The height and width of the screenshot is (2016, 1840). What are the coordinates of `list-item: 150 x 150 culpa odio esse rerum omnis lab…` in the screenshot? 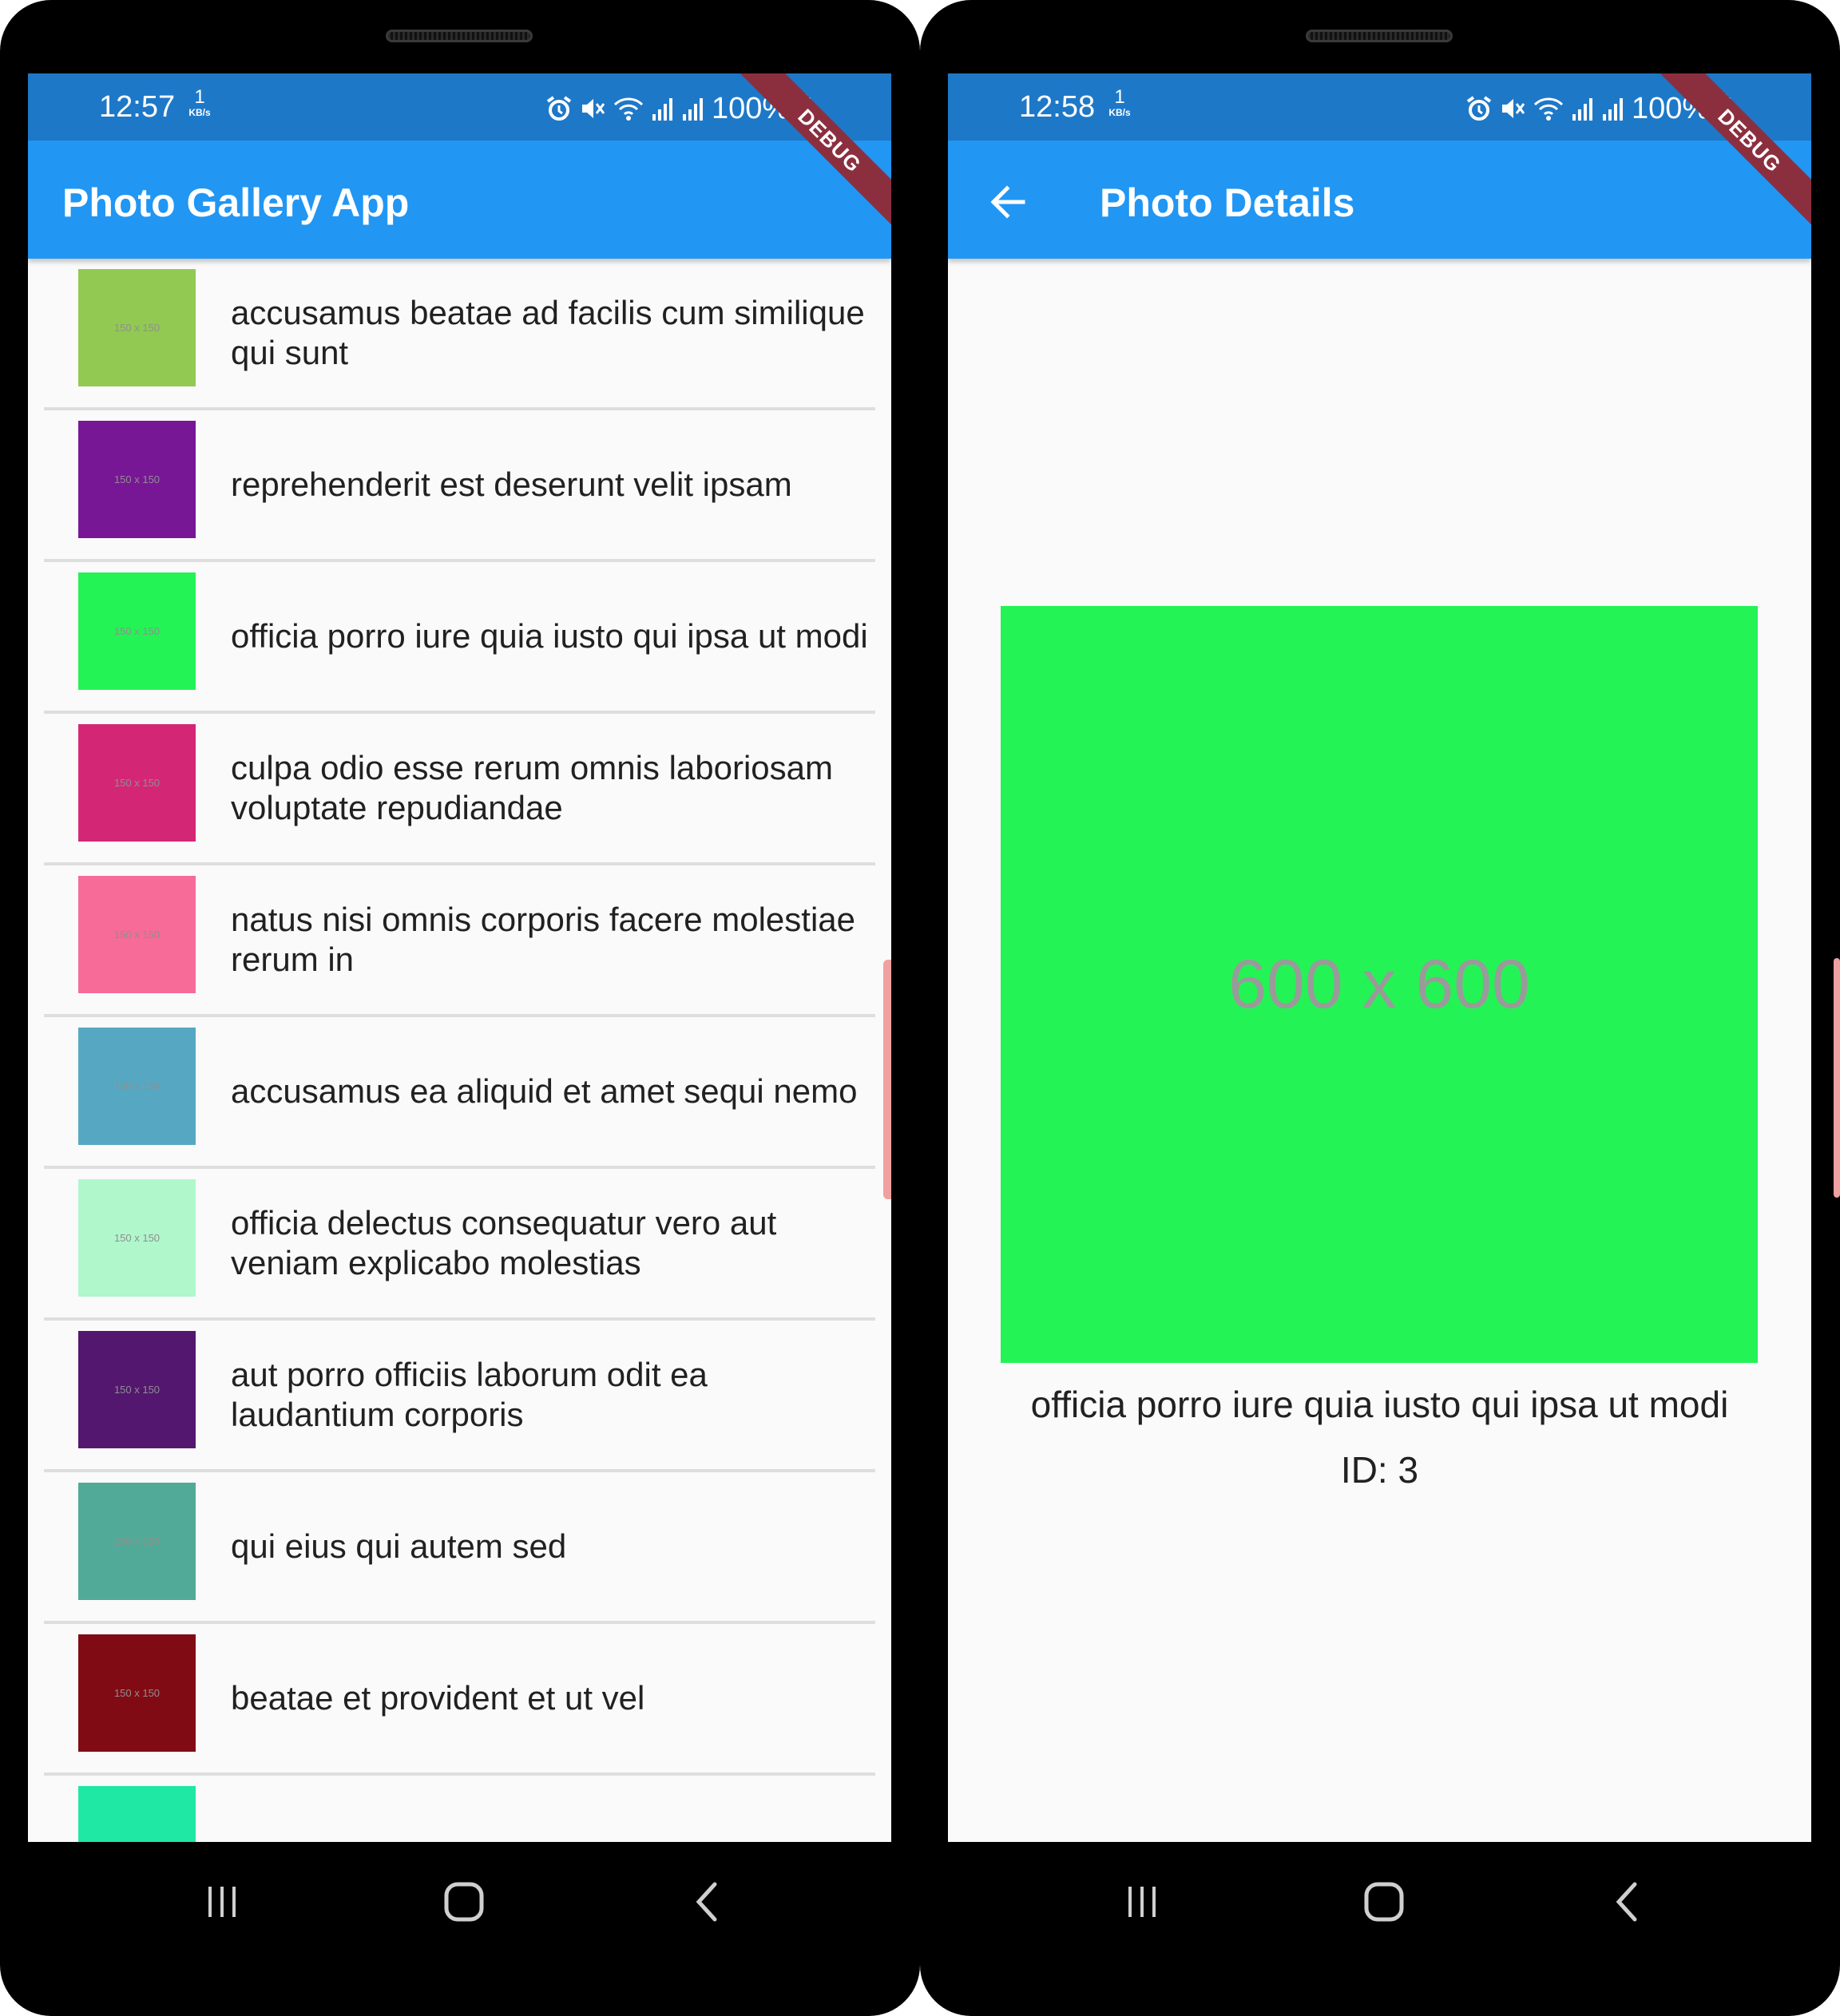 It's located at (460, 790).